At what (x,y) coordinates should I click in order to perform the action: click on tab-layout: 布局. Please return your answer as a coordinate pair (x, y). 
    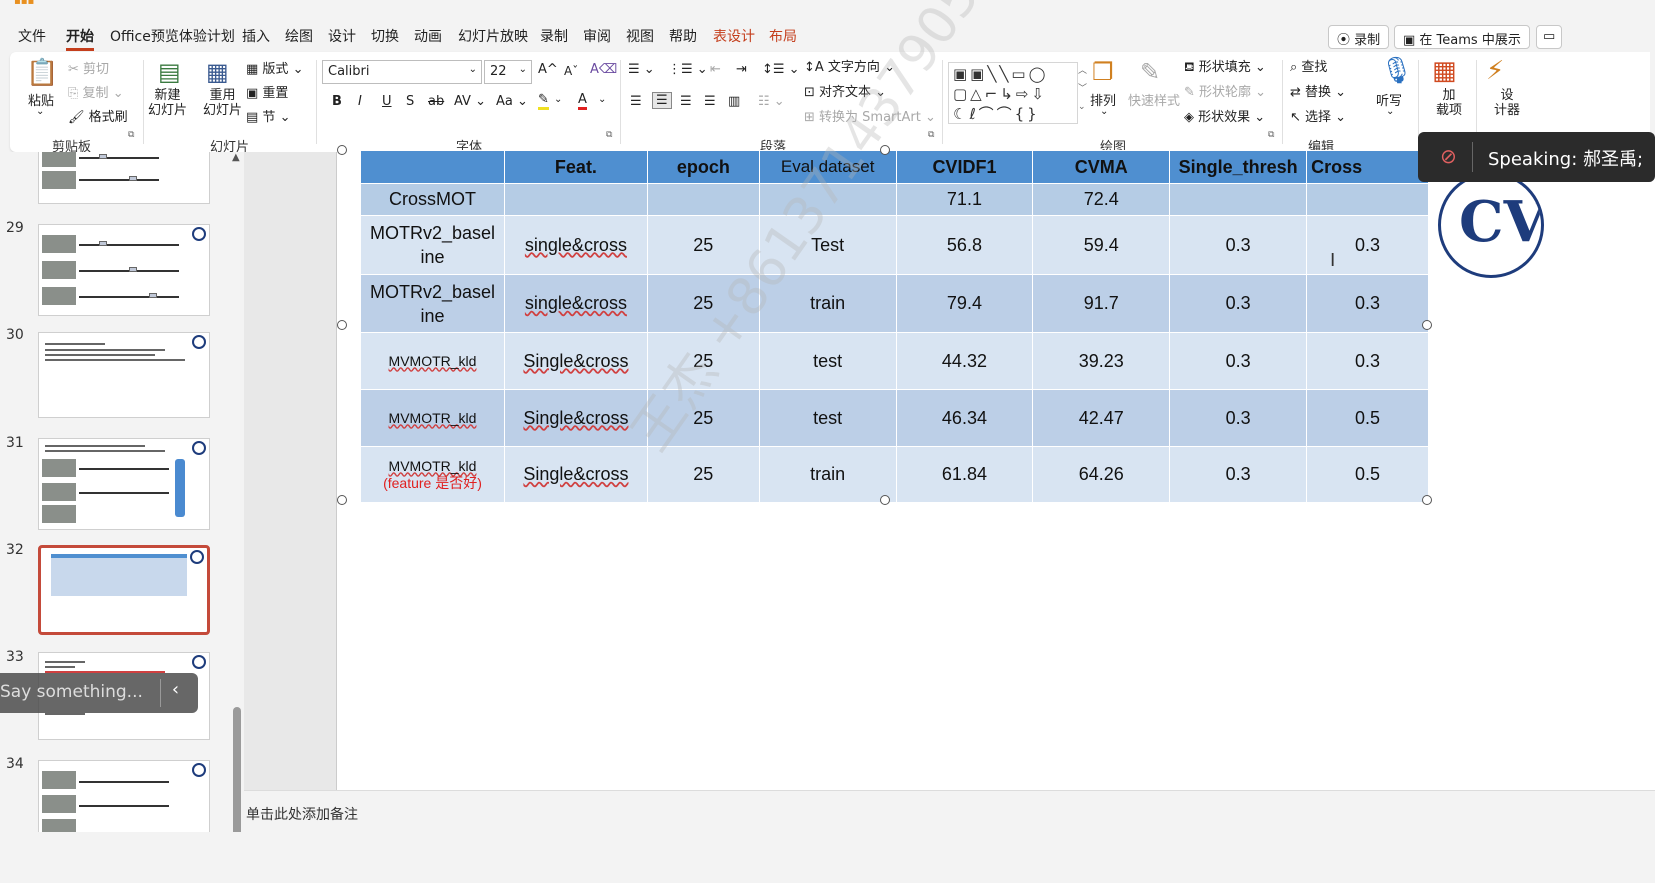
    Looking at the image, I should click on (783, 36).